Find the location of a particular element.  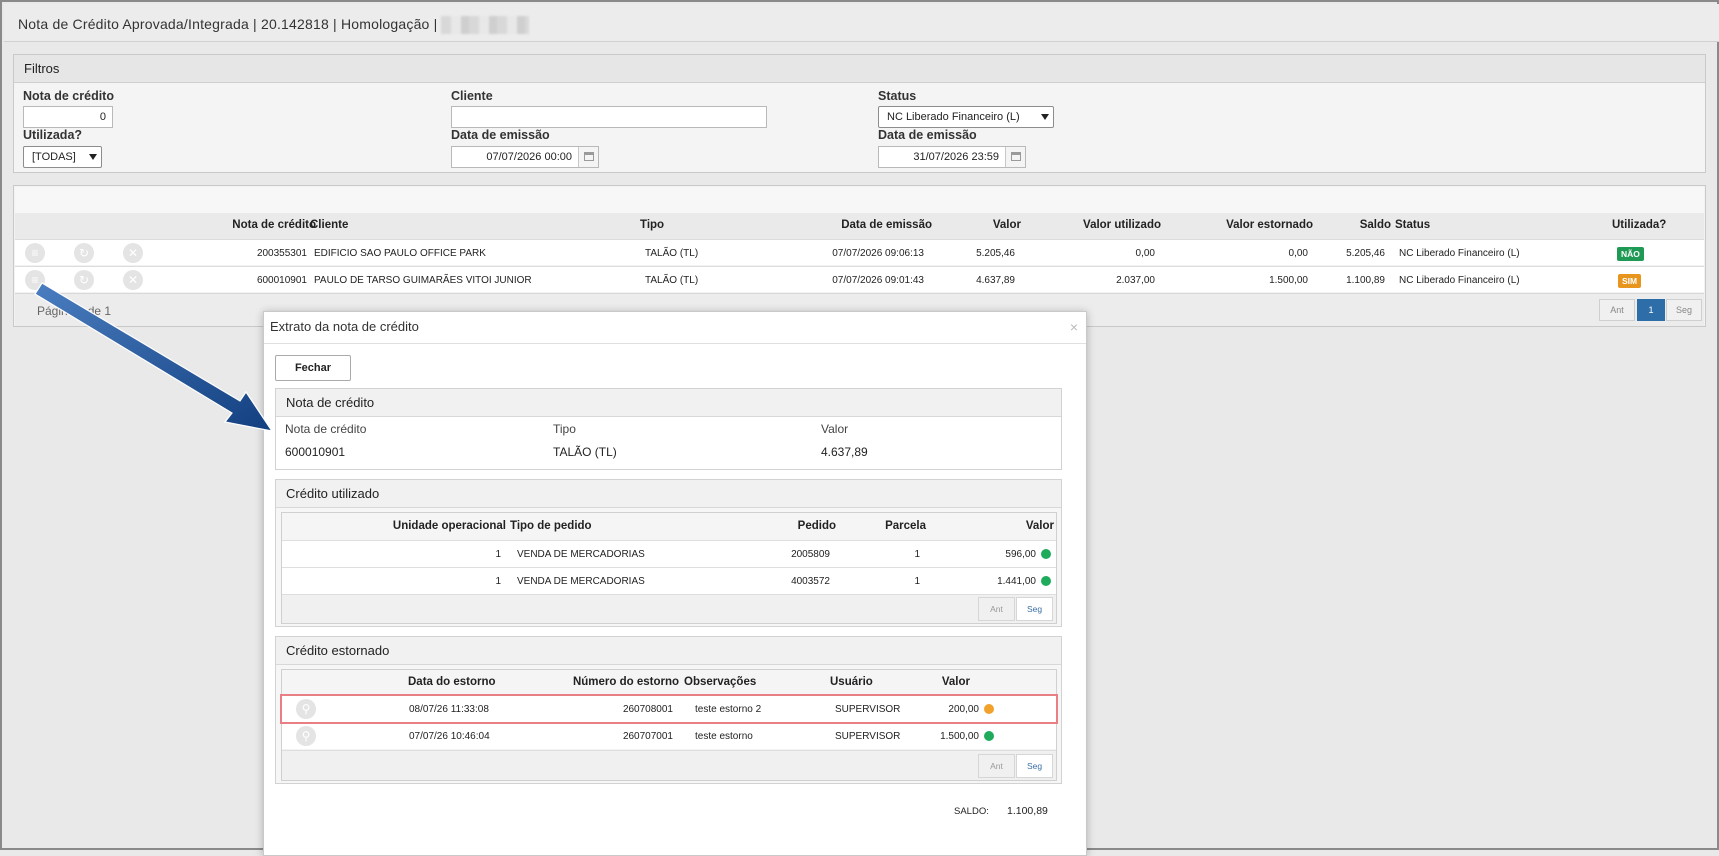

redacted-environment is located at coordinates (485, 25).